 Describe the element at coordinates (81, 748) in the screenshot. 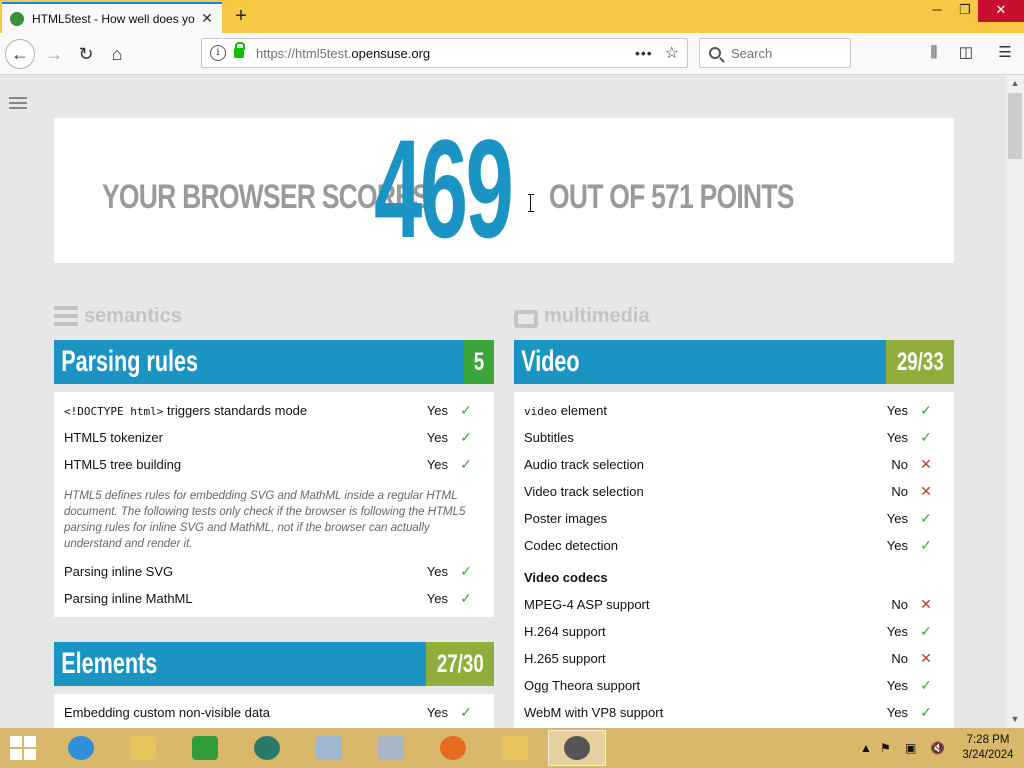

I see `internet-explorer-icon` at that location.